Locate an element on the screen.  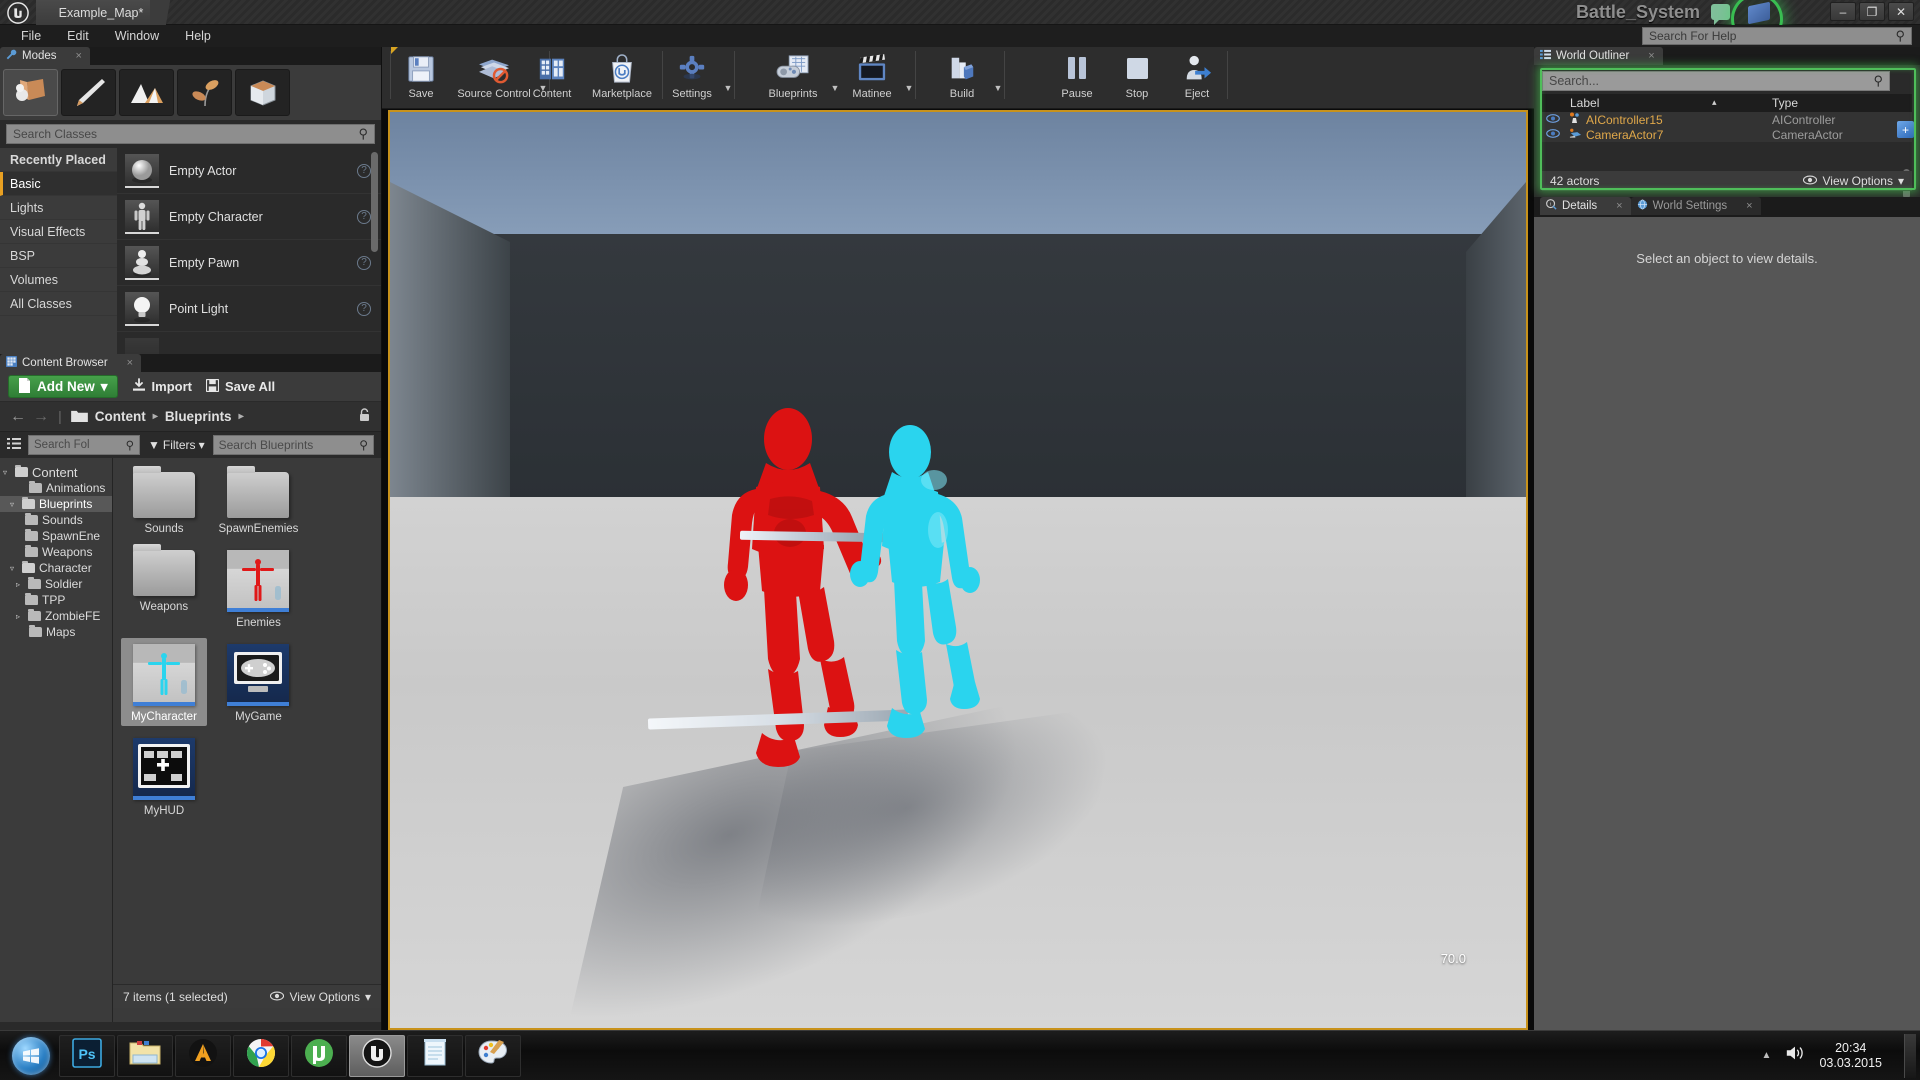
geometry-edit-mode-icon is located at coordinates (262, 92).